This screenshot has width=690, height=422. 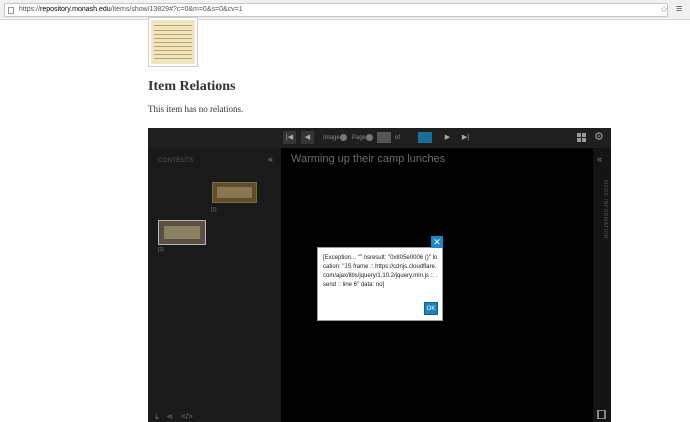 I want to click on contents-panel: CONTENTS « [1] [2] ⤓ ⋖ </>, so click(x=214, y=285).